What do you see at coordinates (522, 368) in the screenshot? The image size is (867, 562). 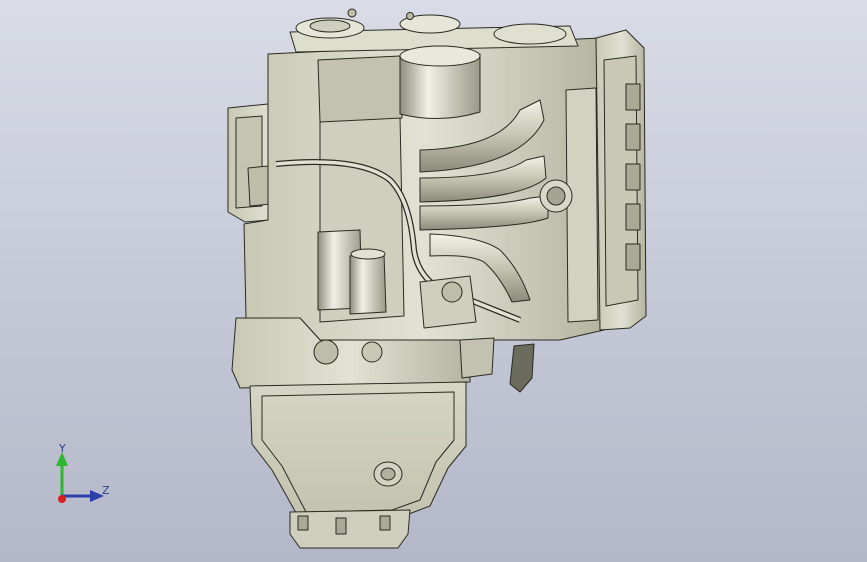 I see `mounting-bracket` at bounding box center [522, 368].